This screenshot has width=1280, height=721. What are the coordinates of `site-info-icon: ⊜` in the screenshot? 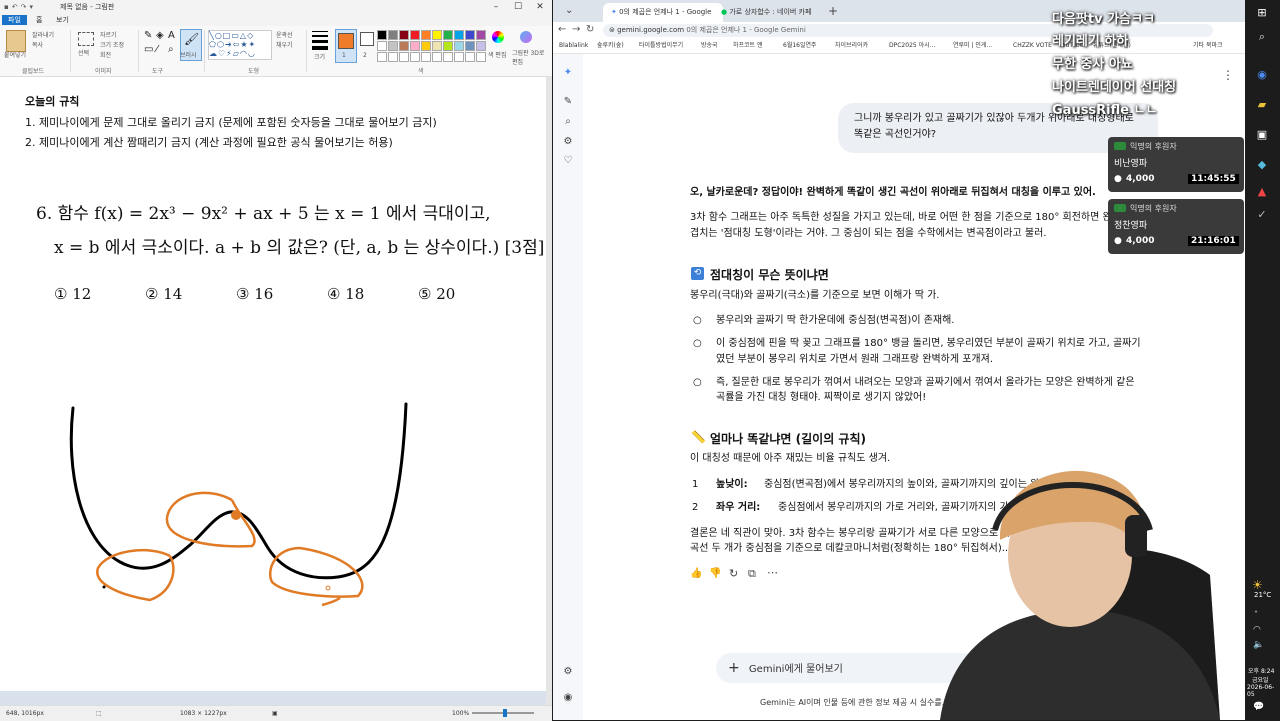 It's located at (609, 30).